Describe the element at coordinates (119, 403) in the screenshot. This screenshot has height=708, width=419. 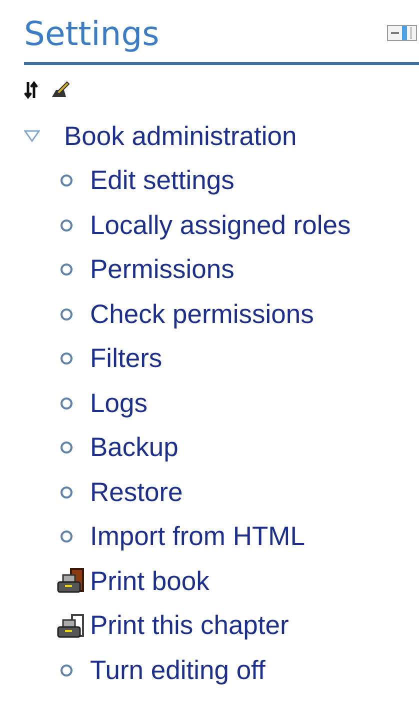
I see `menu-link: Logs` at that location.